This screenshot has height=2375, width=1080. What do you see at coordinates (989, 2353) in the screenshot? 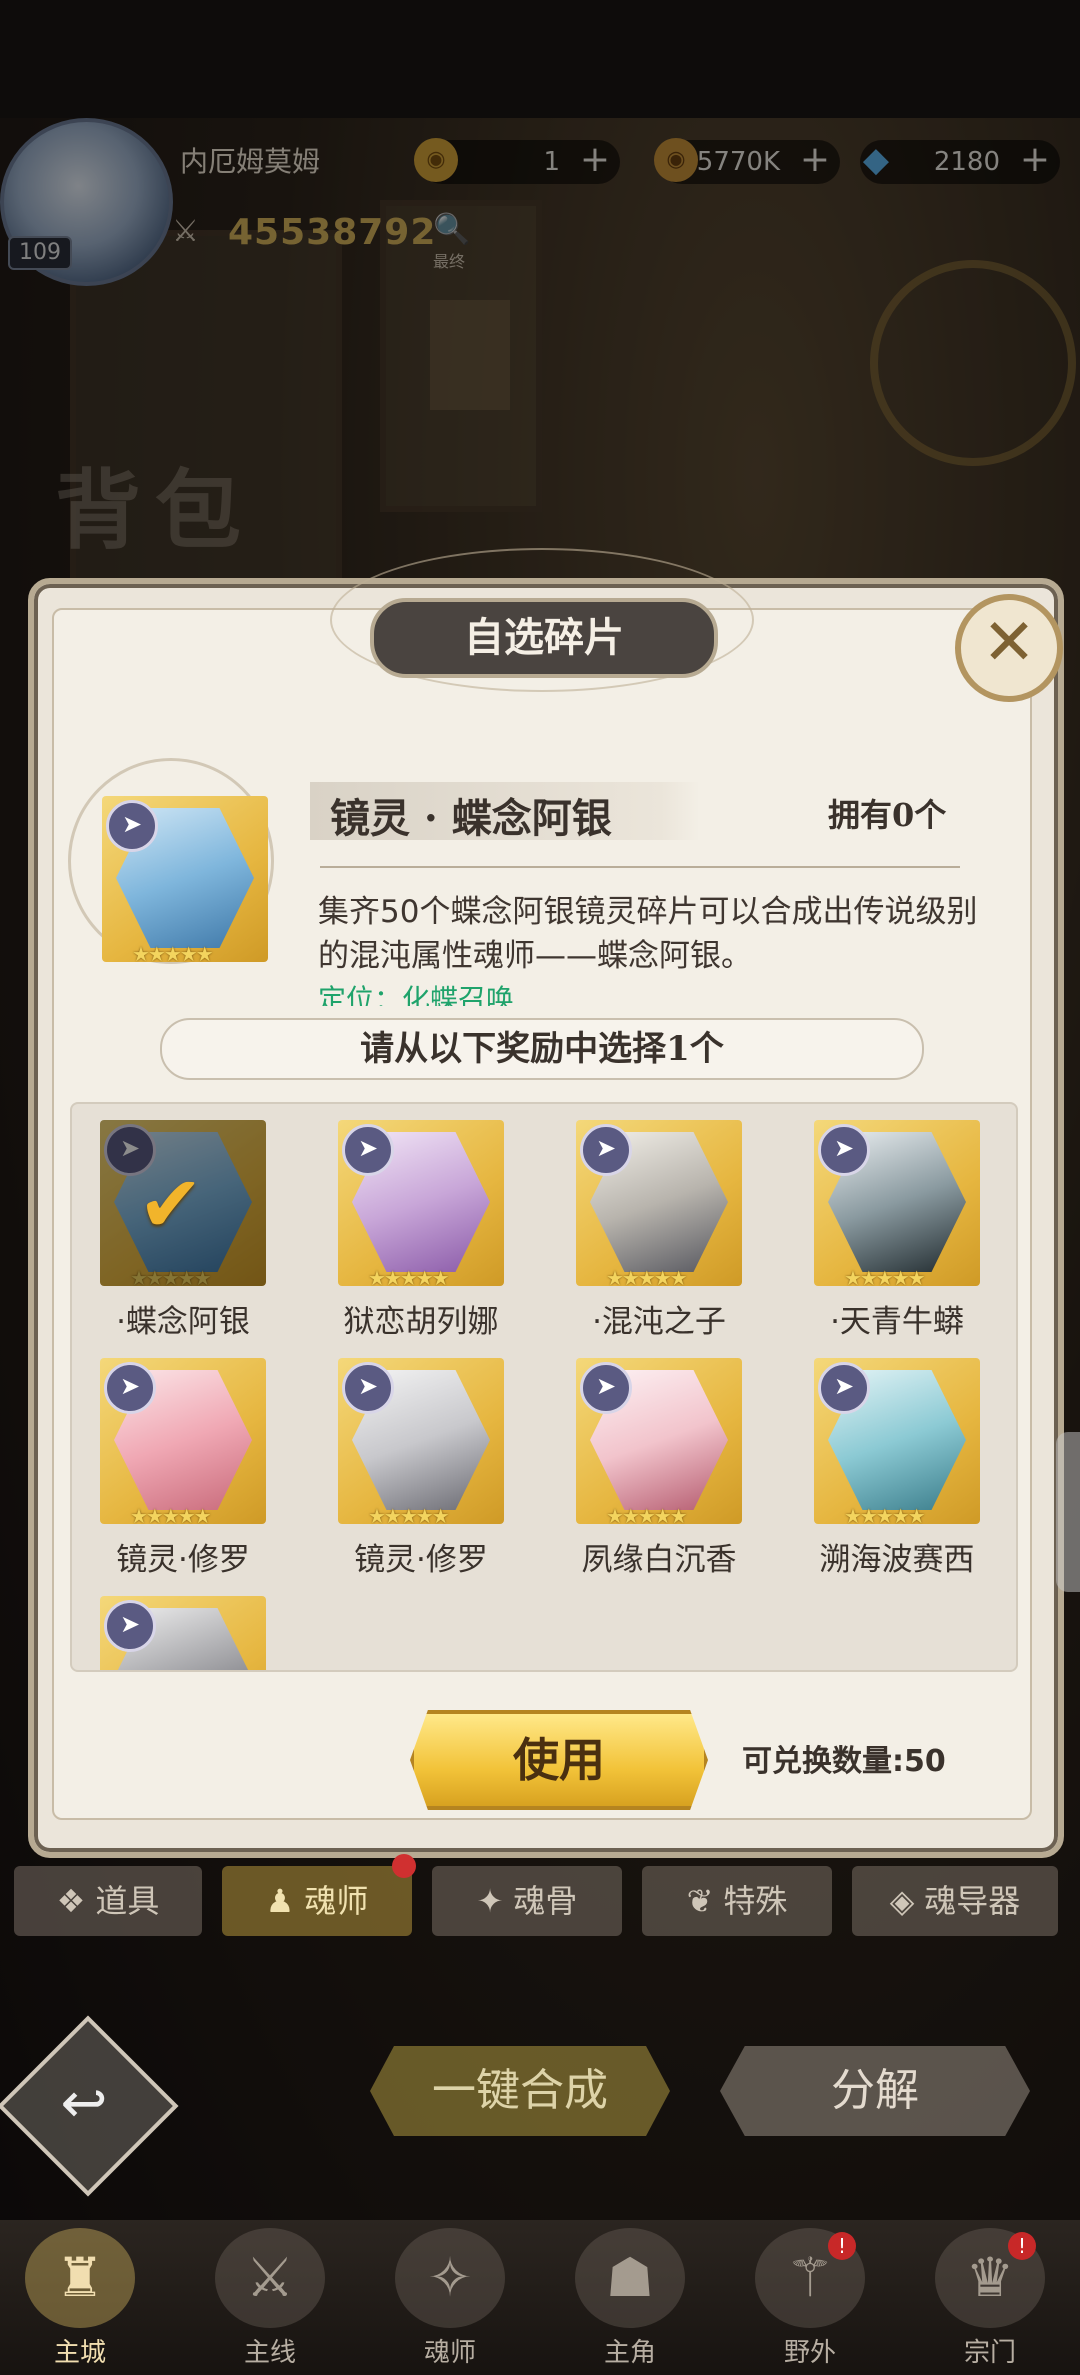
I see `nav-label: 宗门` at bounding box center [989, 2353].